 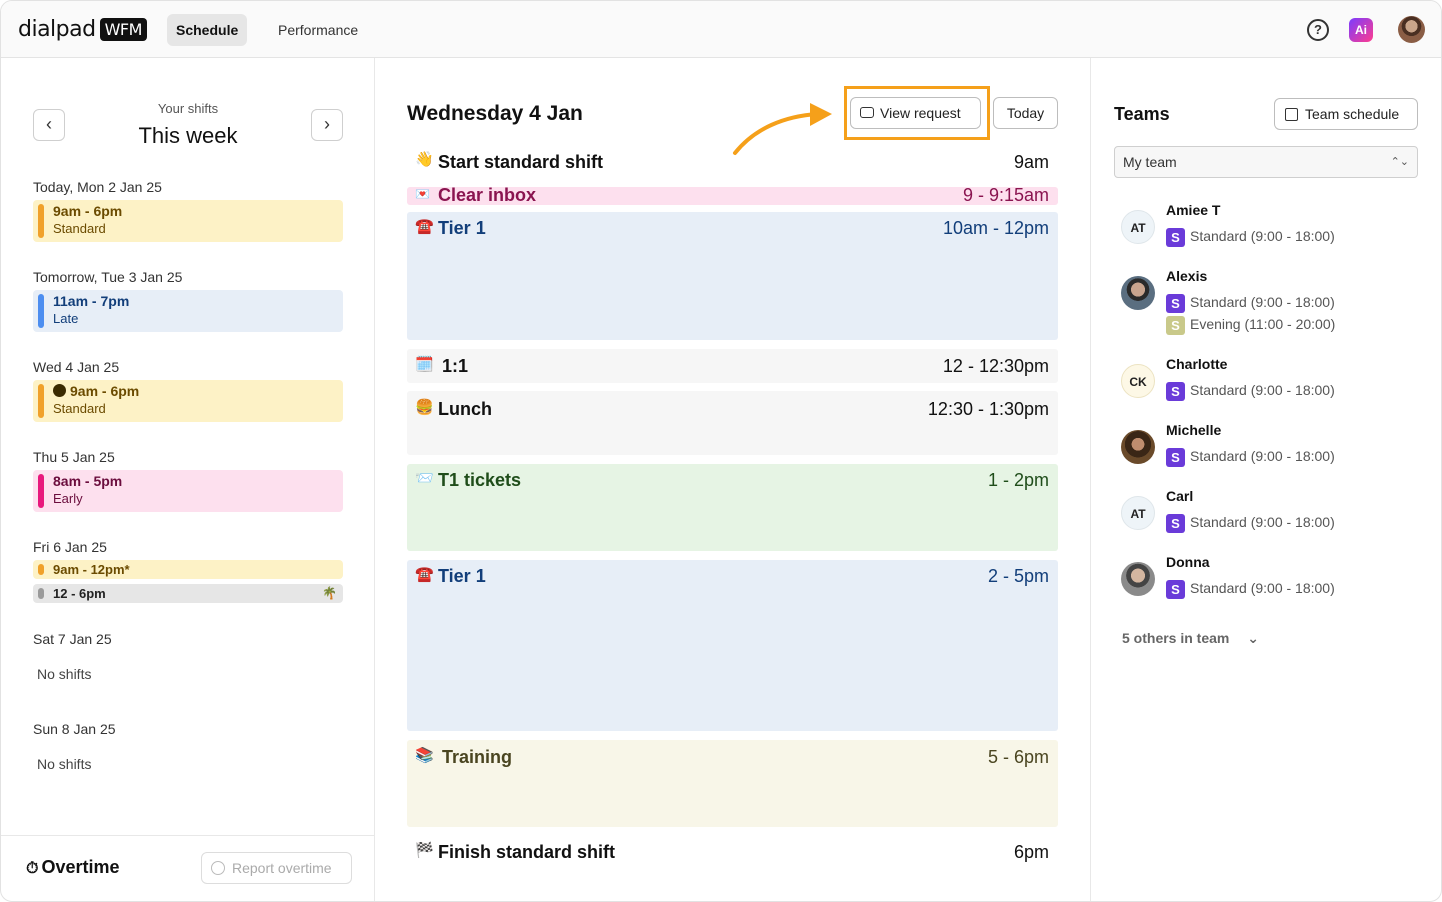 I want to click on event-name: Training, so click(x=477, y=757).